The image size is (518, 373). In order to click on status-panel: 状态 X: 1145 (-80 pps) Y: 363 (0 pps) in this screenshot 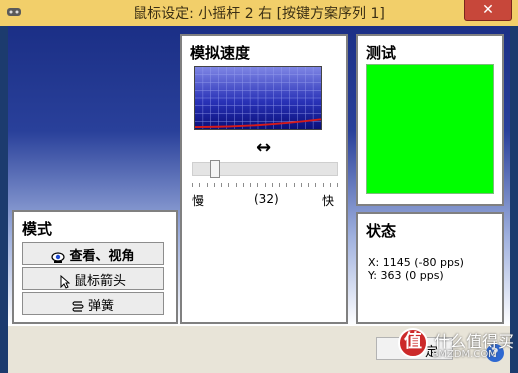, I will do `click(430, 268)`.